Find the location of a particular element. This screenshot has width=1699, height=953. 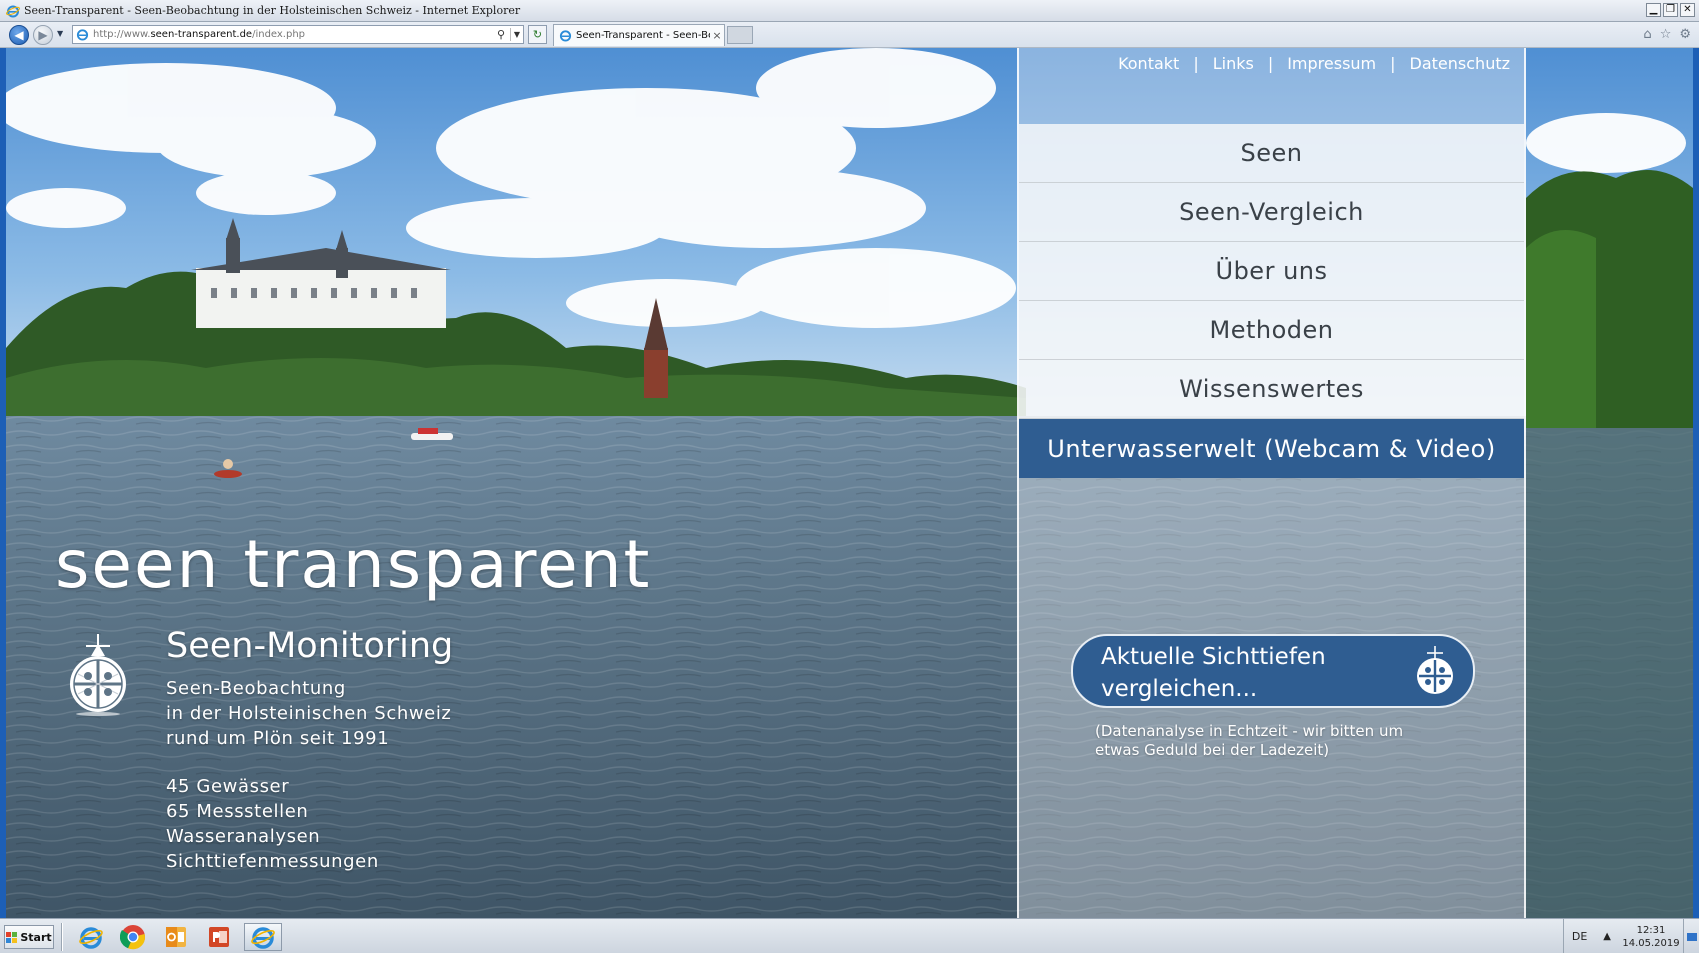

search-icon: ⚲ is located at coordinates (501, 34).